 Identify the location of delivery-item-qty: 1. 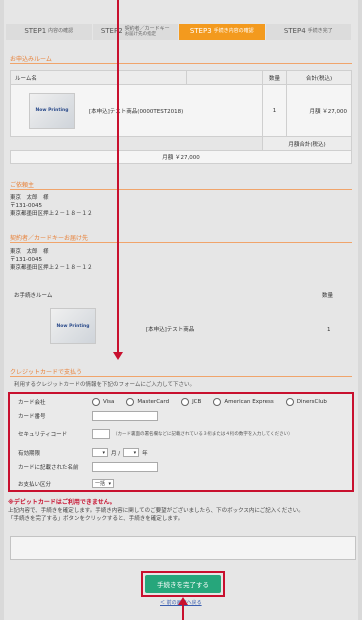
(329, 330).